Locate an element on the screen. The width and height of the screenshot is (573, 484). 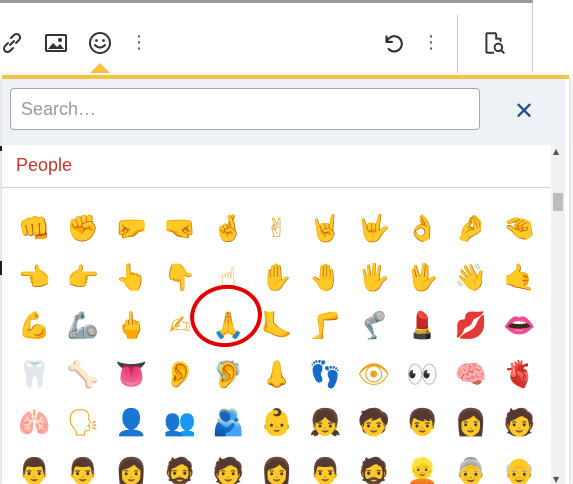
emoji-button: 👇 is located at coordinates (180, 278).